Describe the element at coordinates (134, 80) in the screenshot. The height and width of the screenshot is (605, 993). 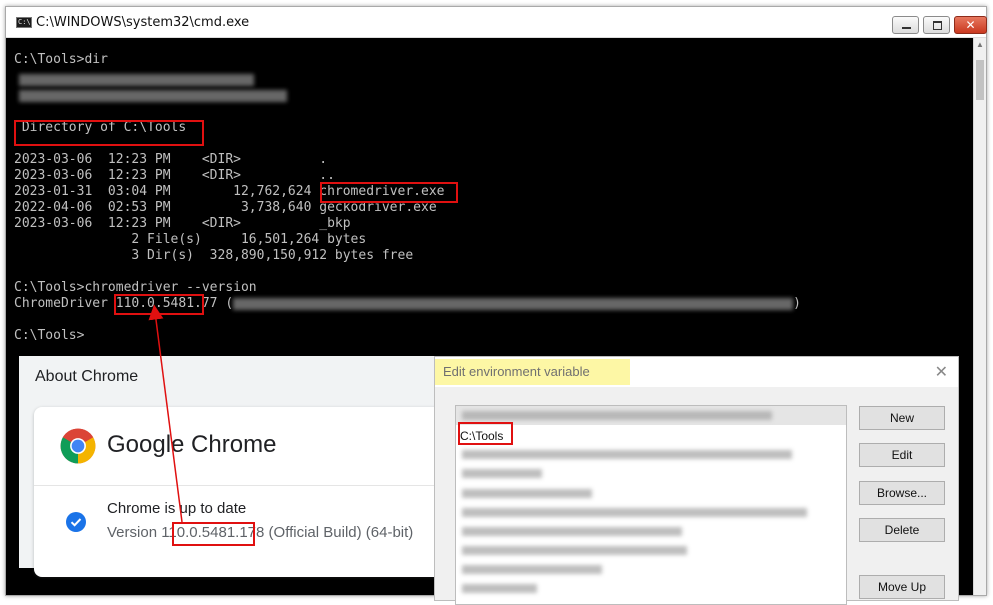
I see `redacted-volume-info` at that location.